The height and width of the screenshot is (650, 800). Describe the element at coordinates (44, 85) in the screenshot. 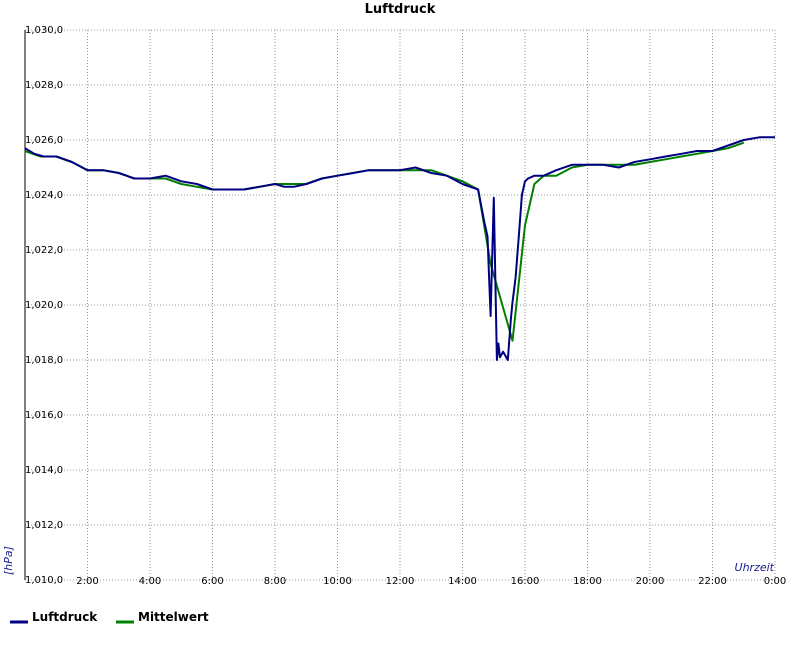

I see `y-tick-label: 1,028,0` at that location.